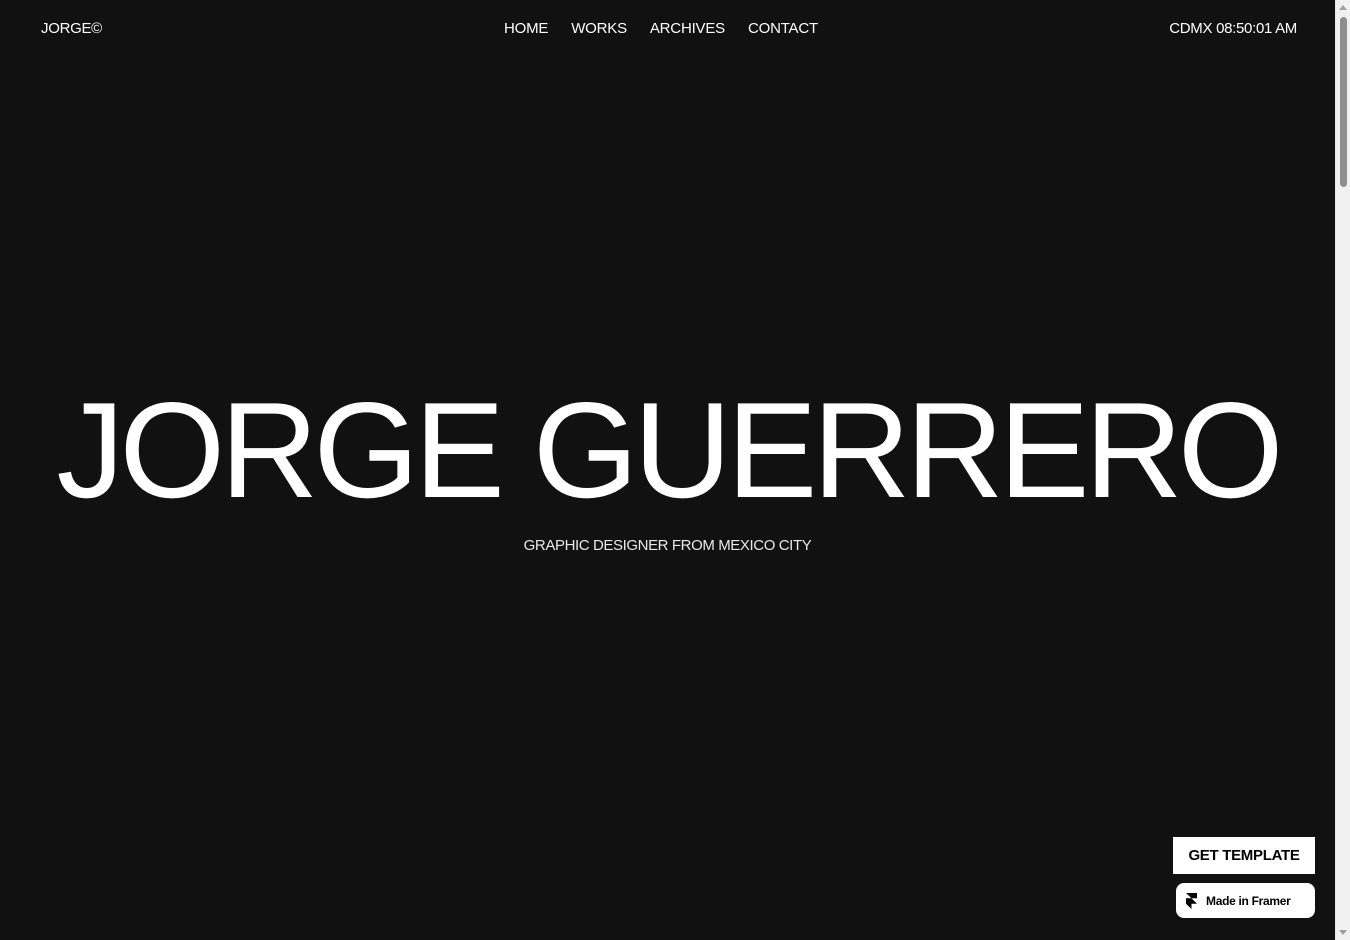 The width and height of the screenshot is (1350, 940). What do you see at coordinates (1244, 855) in the screenshot?
I see `get-template-button: GET TEMPLATE` at bounding box center [1244, 855].